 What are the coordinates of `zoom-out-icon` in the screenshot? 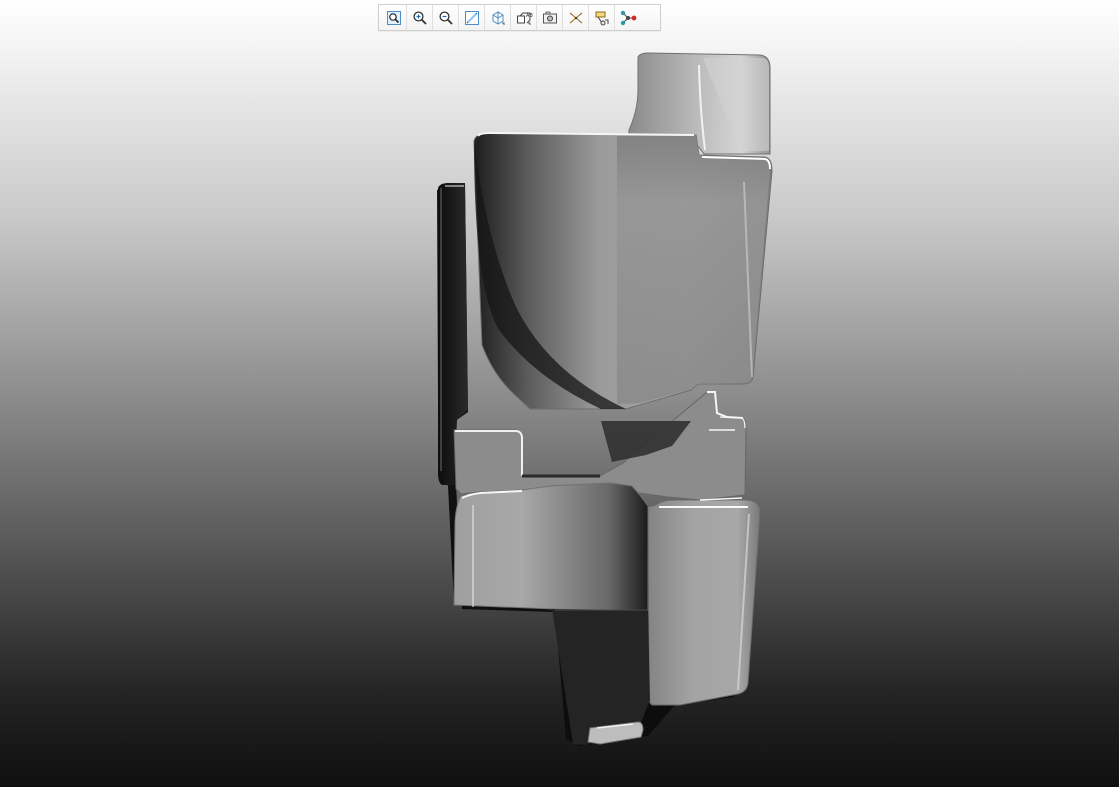 It's located at (446, 18).